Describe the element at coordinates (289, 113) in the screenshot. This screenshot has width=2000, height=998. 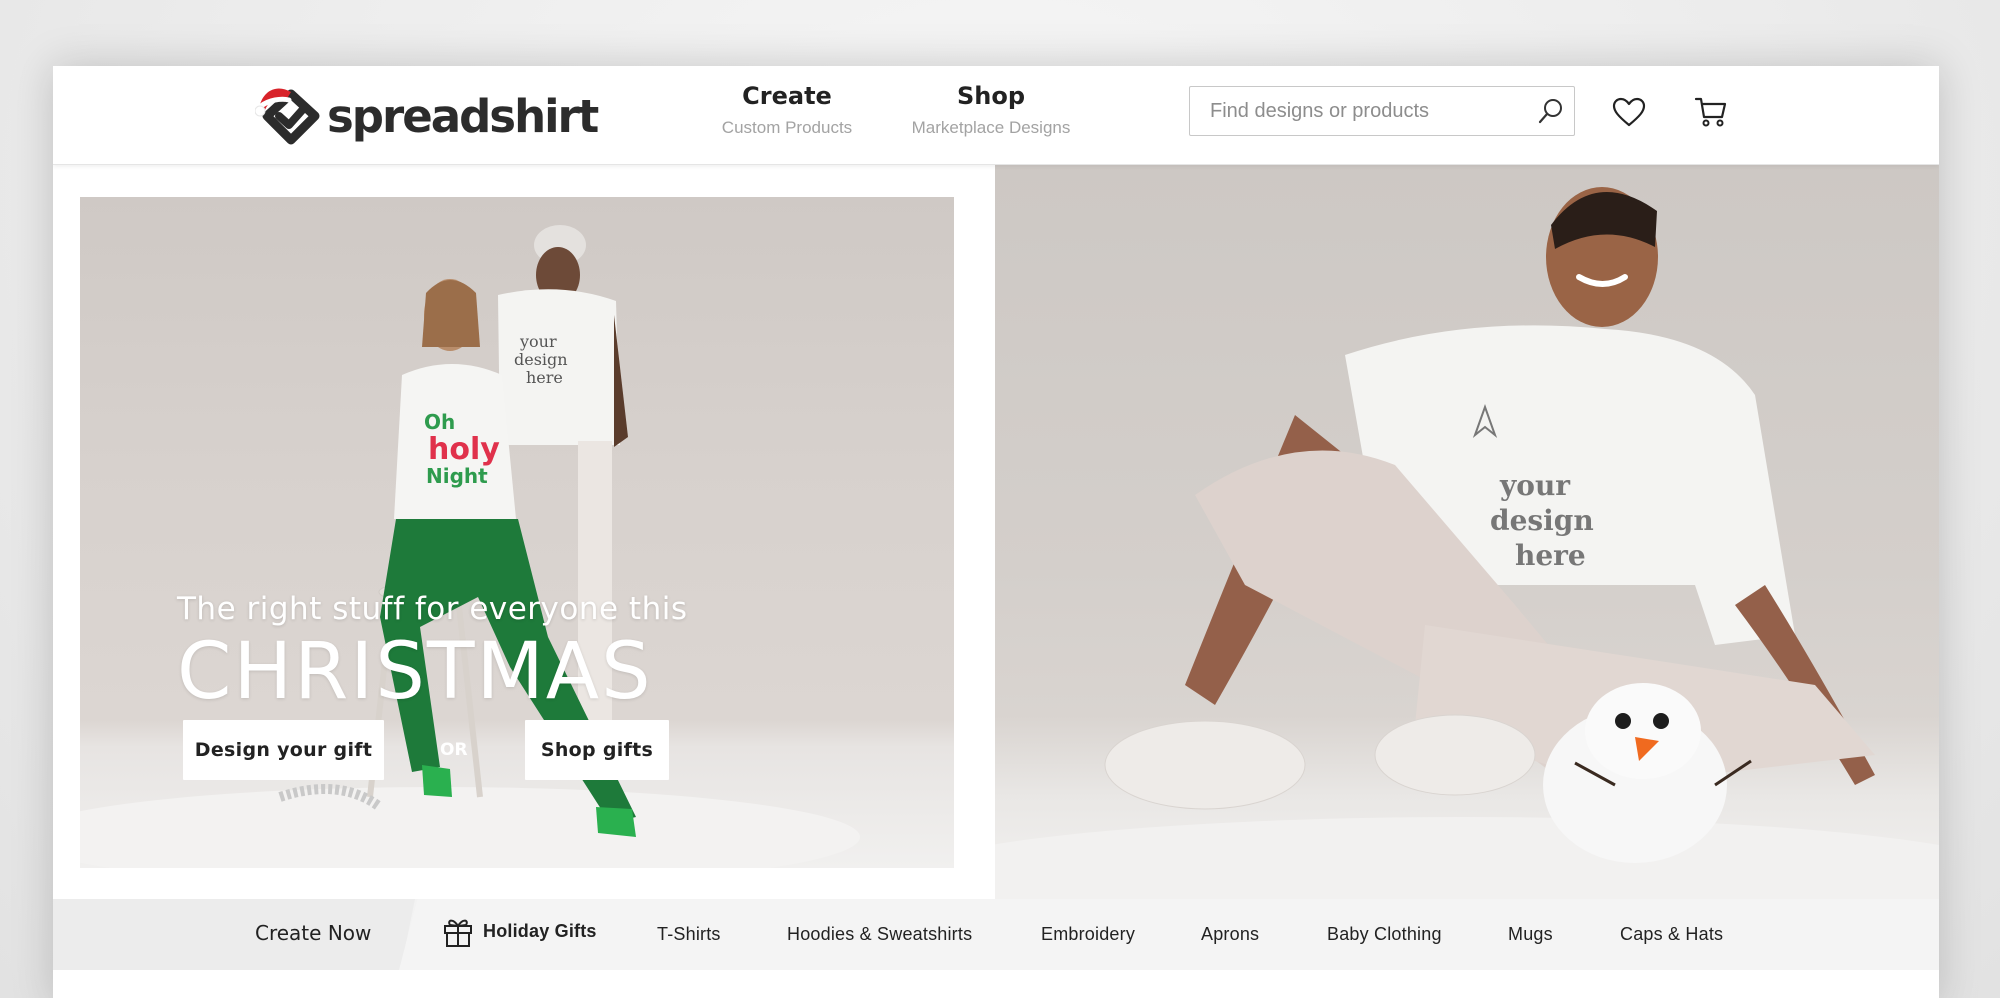
I see `logo-mark-icon` at that location.